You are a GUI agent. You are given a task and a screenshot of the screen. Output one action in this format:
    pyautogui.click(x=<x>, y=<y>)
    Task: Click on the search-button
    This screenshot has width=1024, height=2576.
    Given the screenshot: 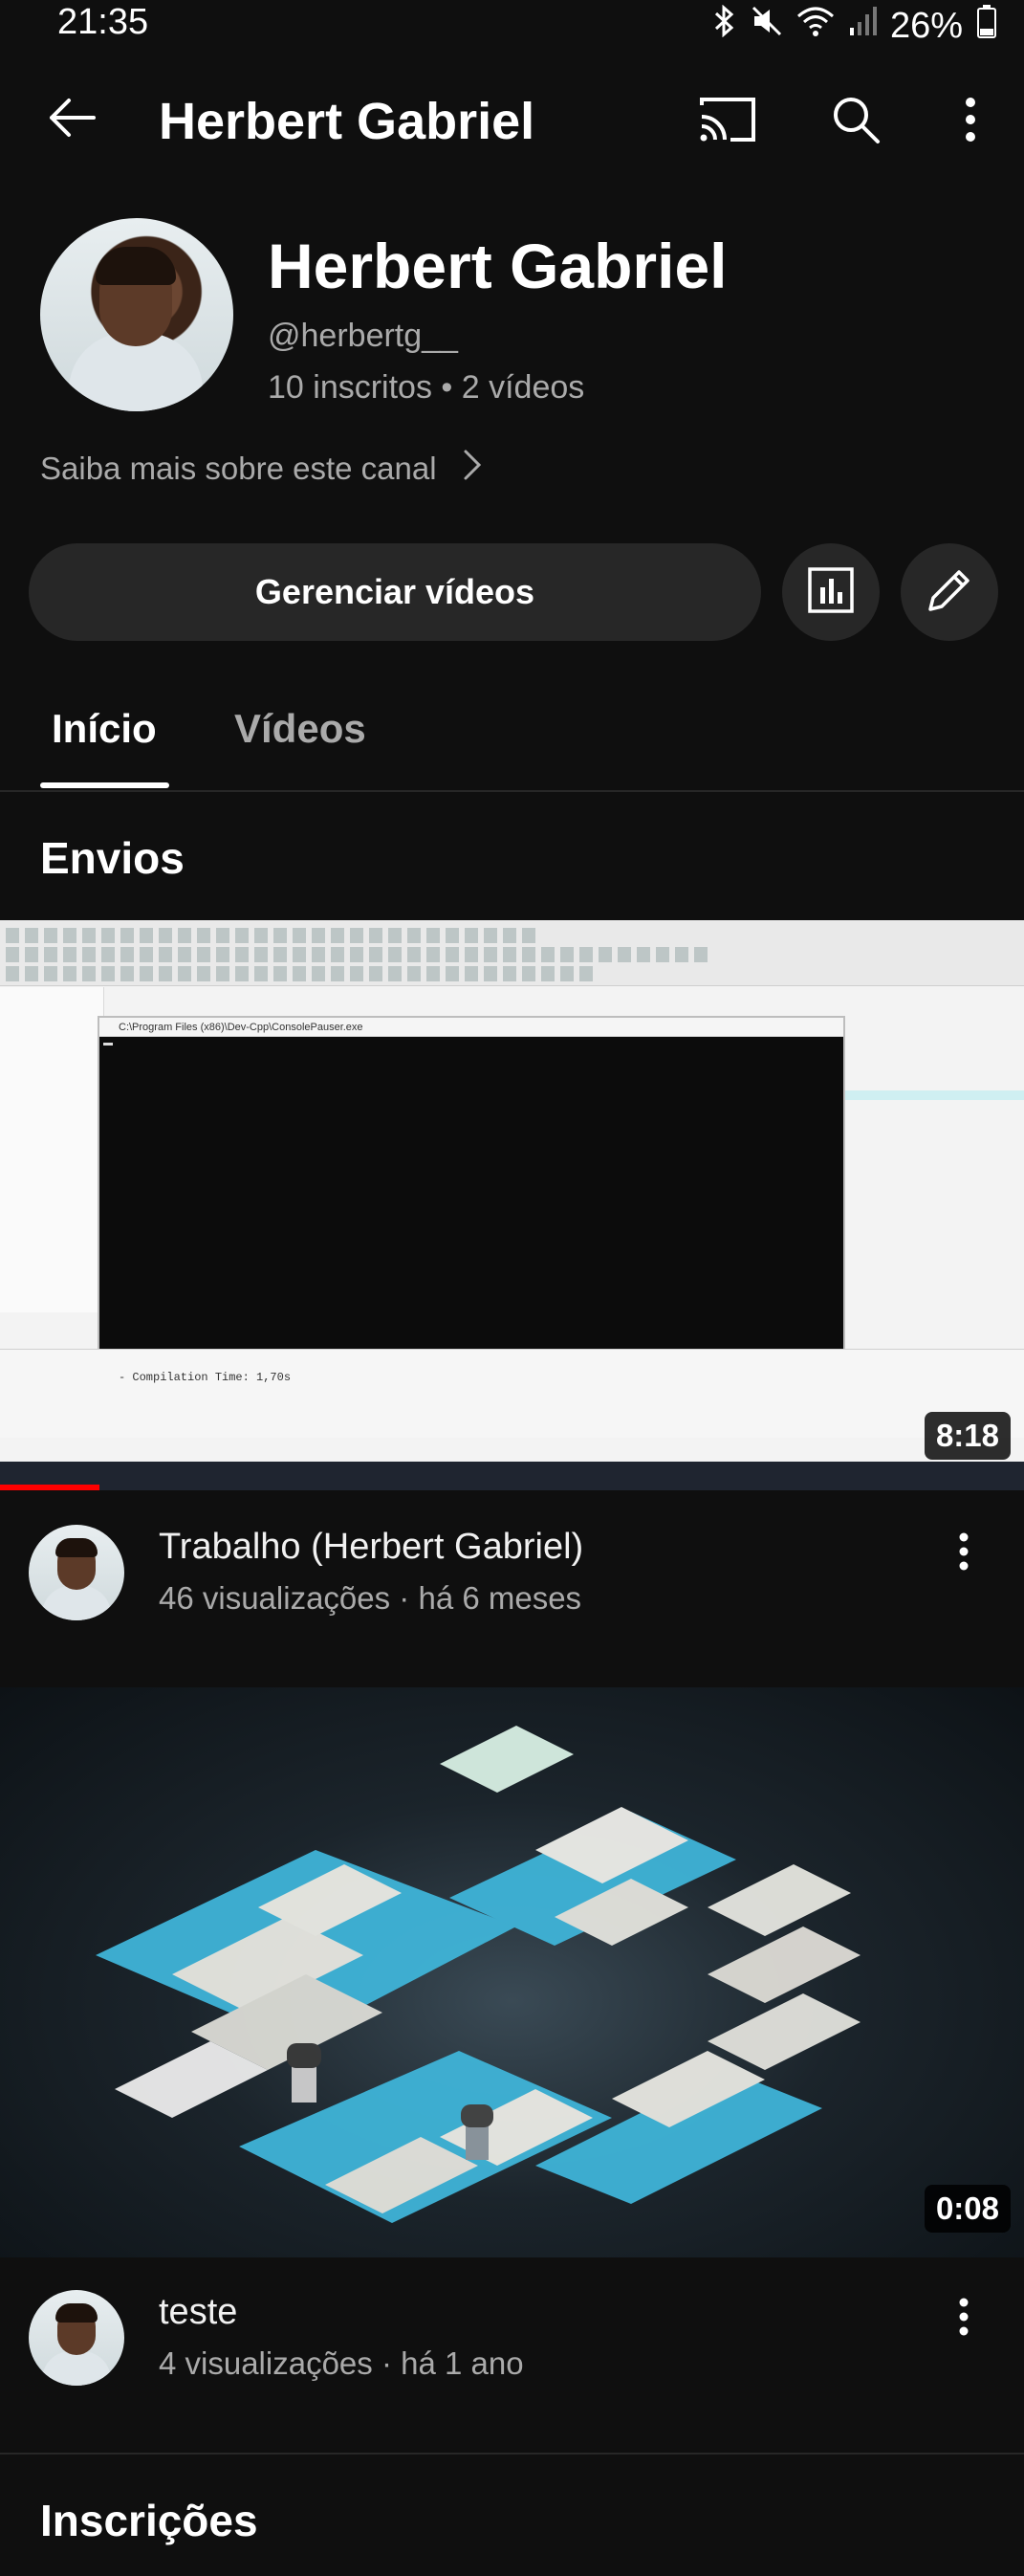 What is the action you would take?
    pyautogui.click(x=855, y=121)
    